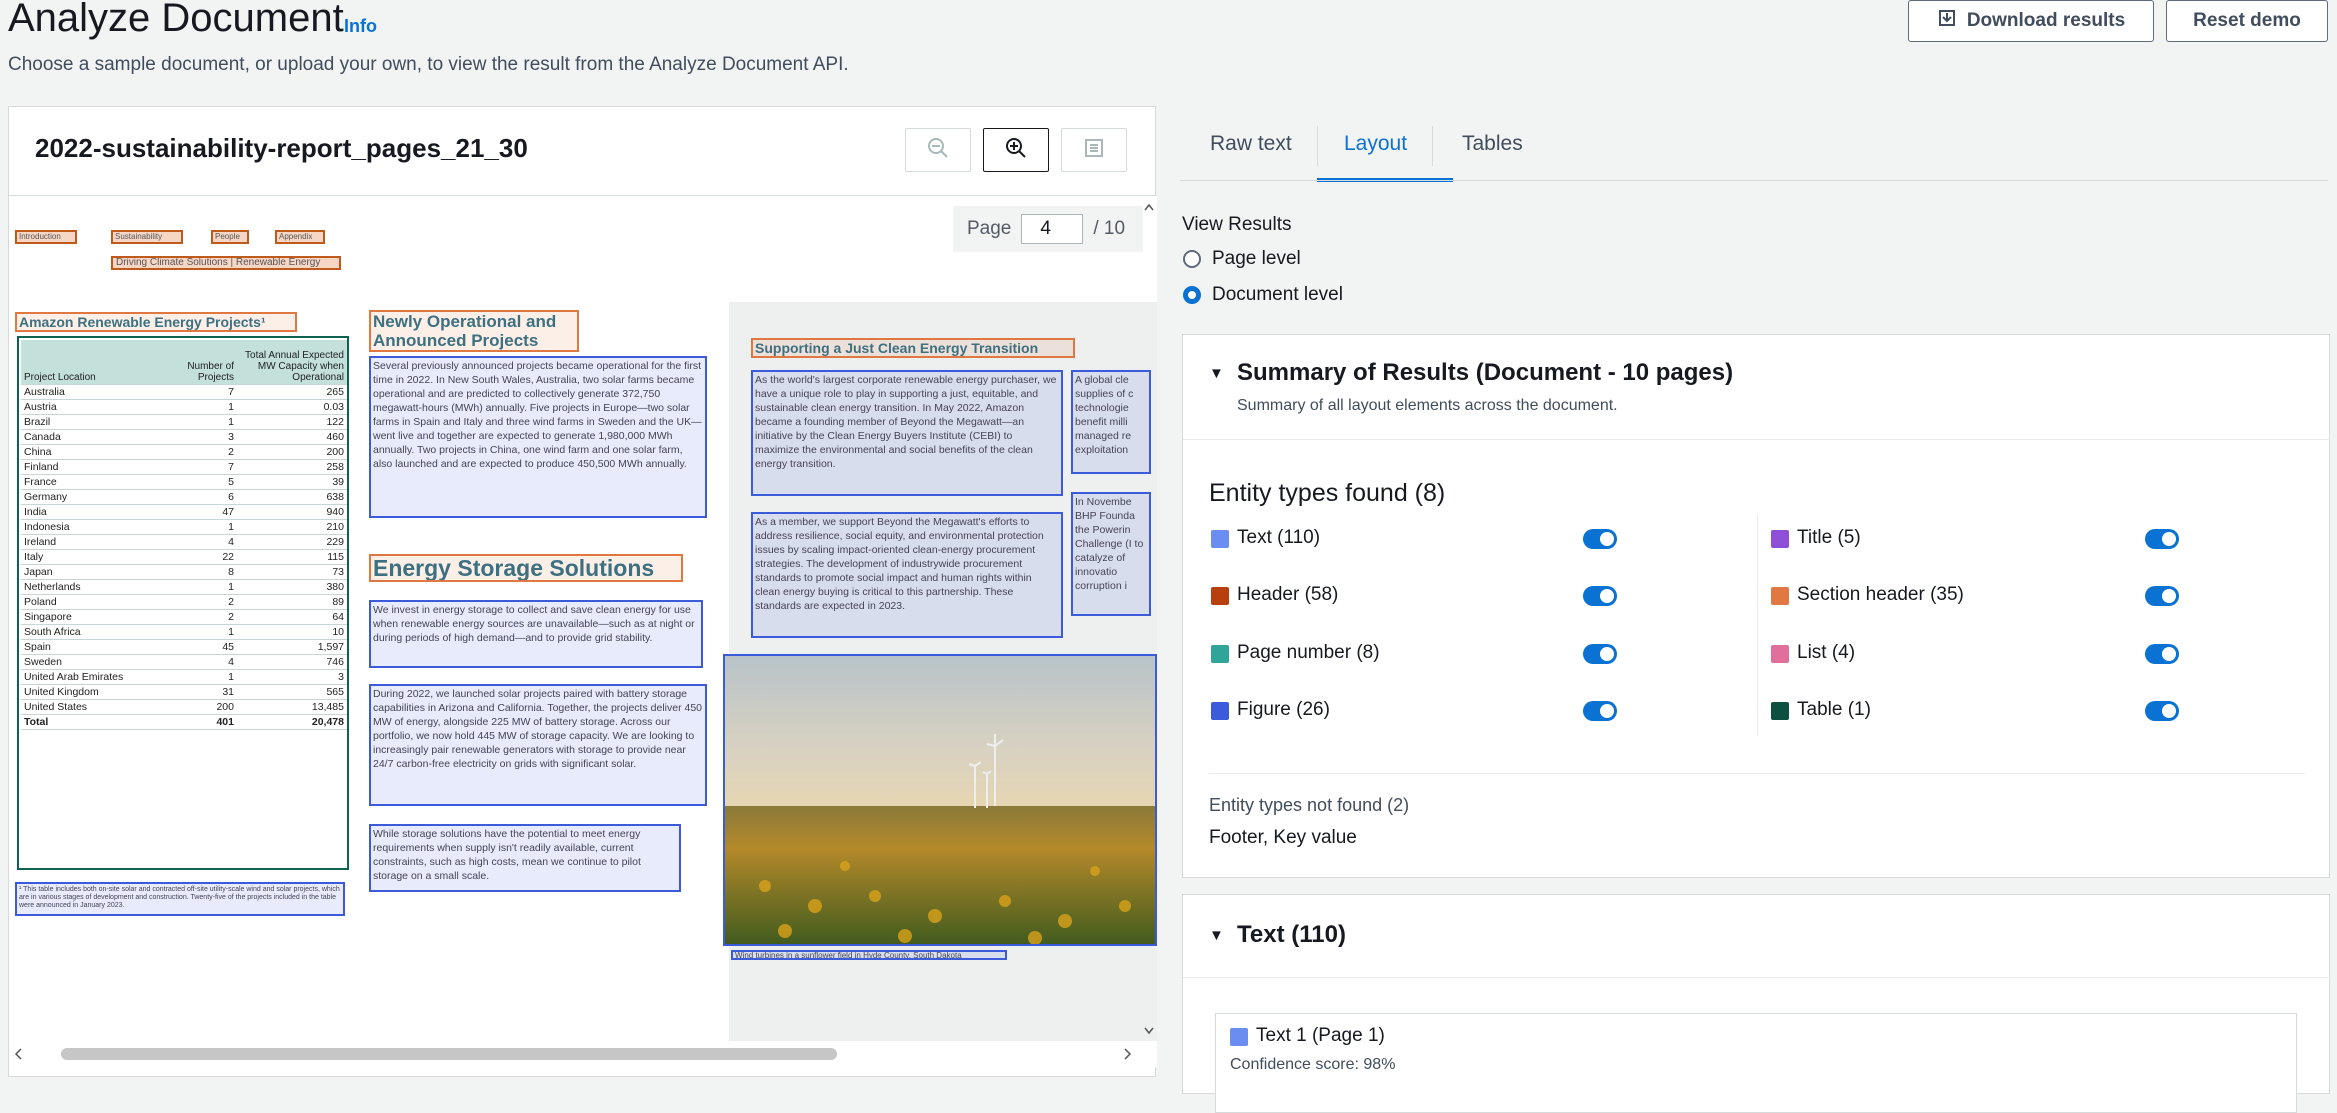  What do you see at coordinates (184, 632) in the screenshot?
I see `table-row: South Africa 1 10` at bounding box center [184, 632].